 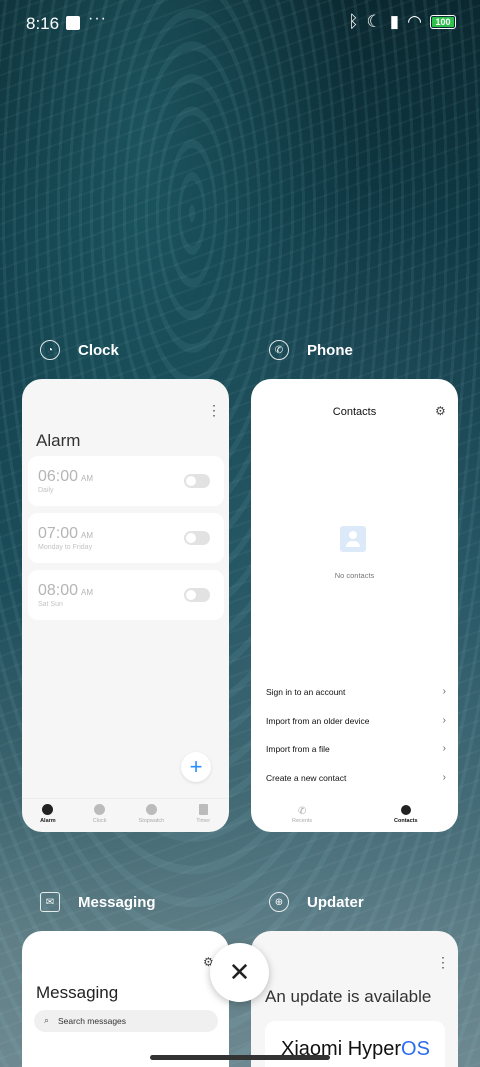 I want to click on sign-in-account-item: Sign in to an account ›, so click(x=356, y=691).